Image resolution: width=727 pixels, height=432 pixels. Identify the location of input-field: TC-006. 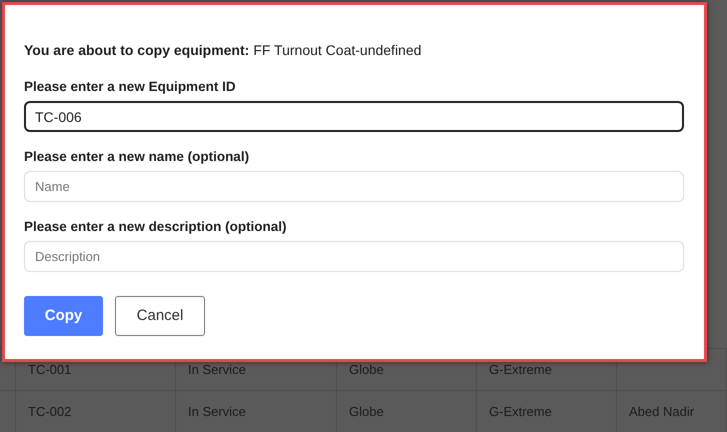
(354, 116).